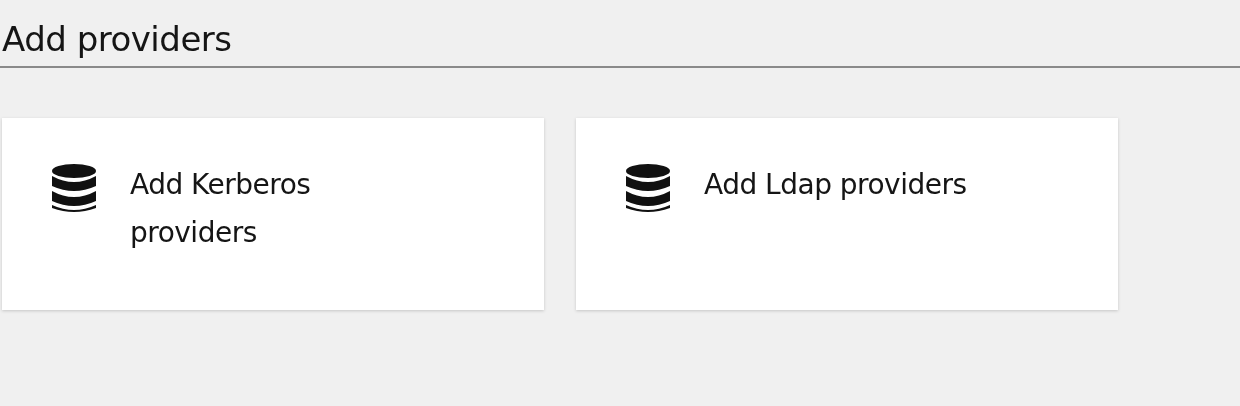 The height and width of the screenshot is (406, 1240). I want to click on card-label: Add Kerberos providers, so click(221, 209).